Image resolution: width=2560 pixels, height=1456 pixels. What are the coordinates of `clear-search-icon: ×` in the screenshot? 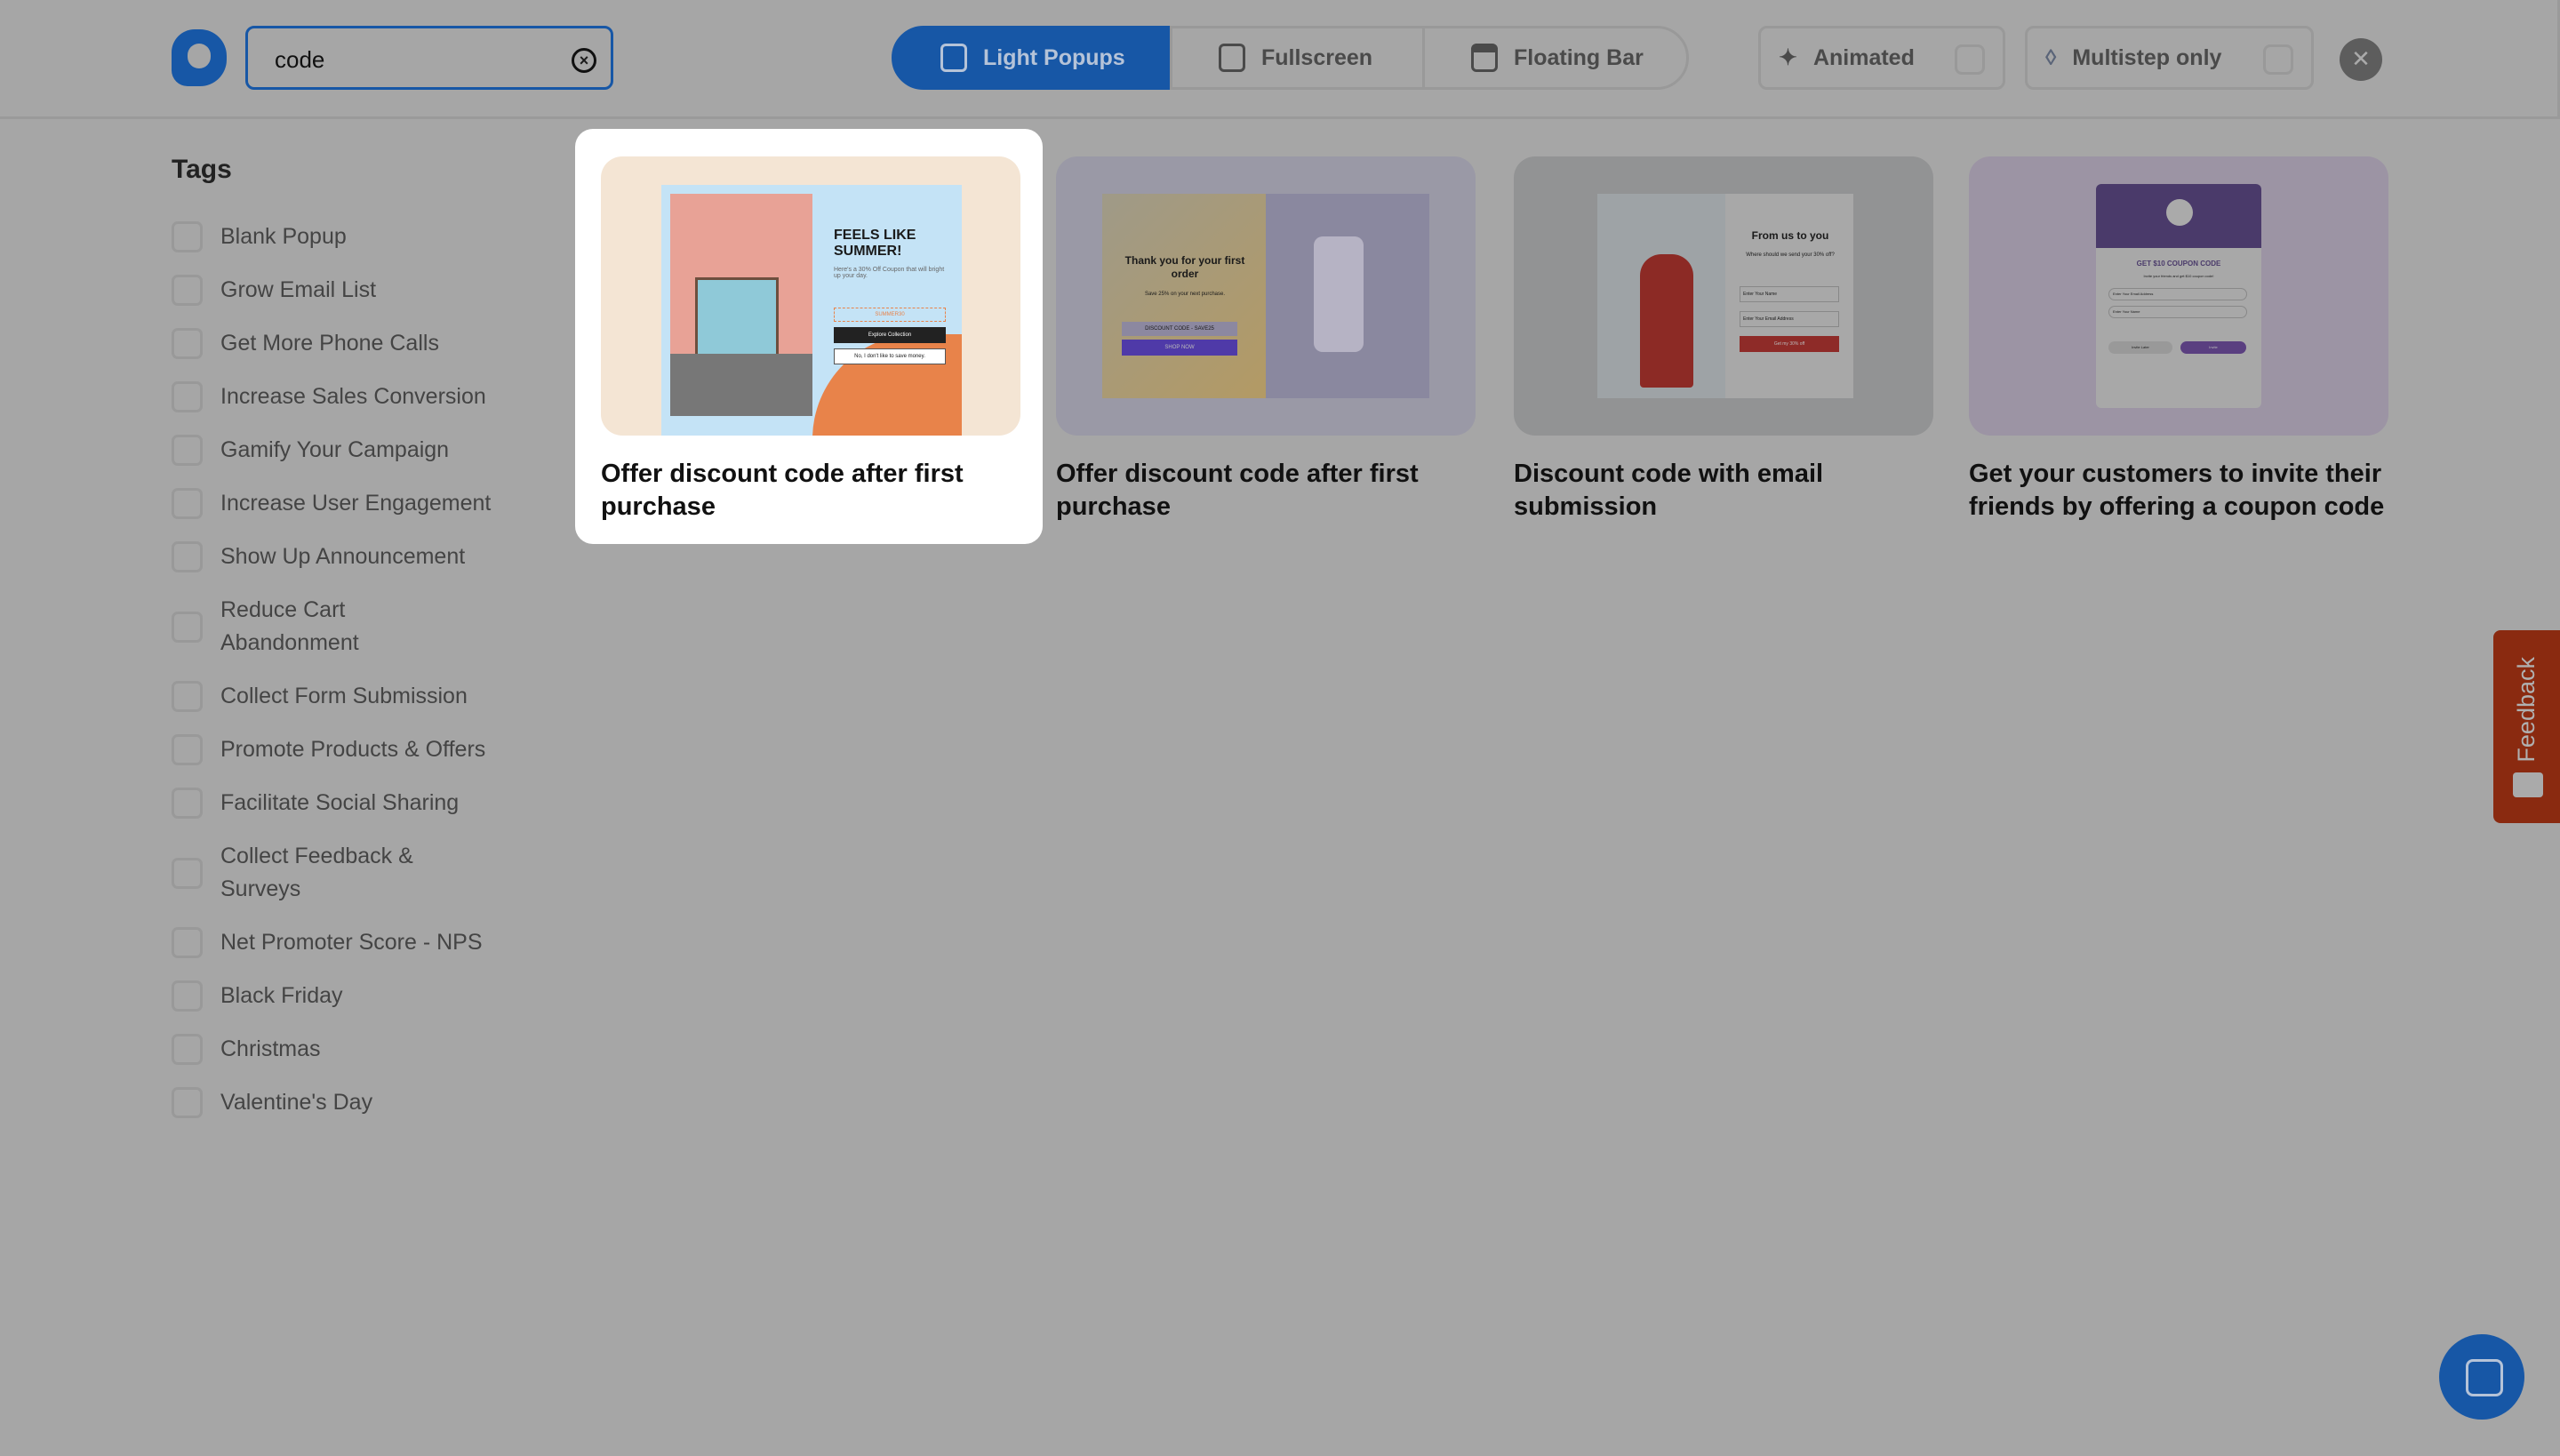 It's located at (584, 60).